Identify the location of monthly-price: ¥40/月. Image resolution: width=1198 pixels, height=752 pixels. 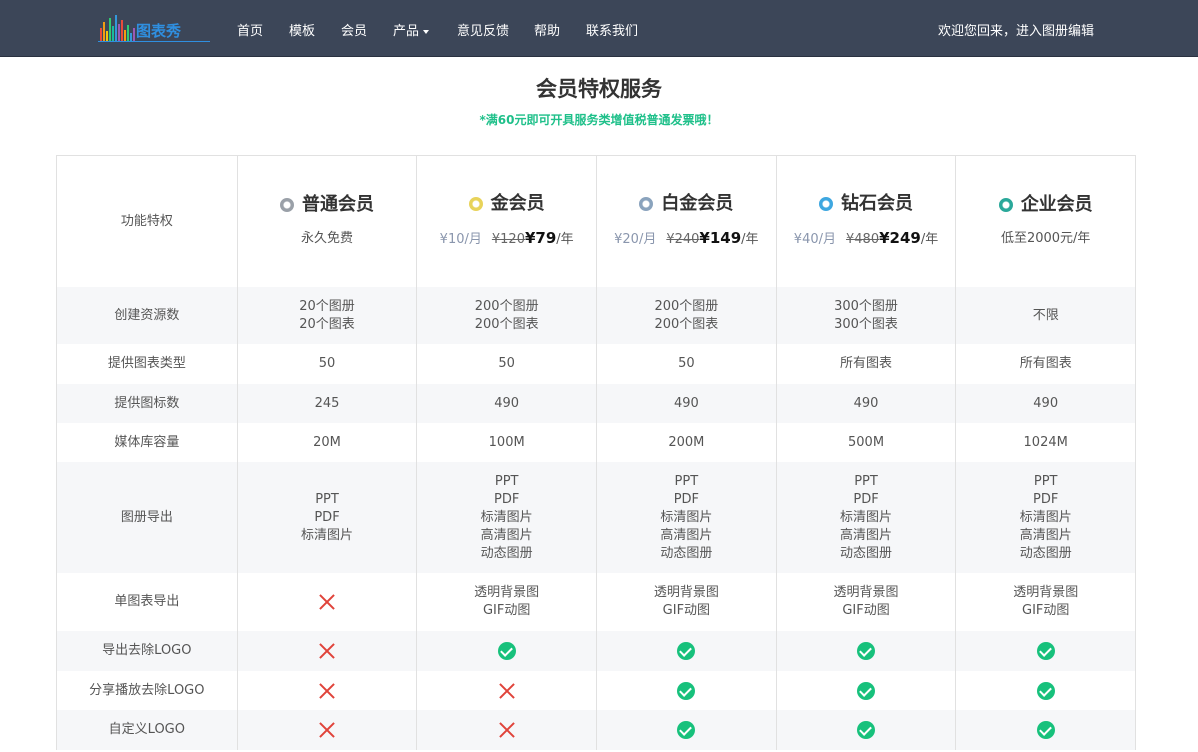
(814, 239).